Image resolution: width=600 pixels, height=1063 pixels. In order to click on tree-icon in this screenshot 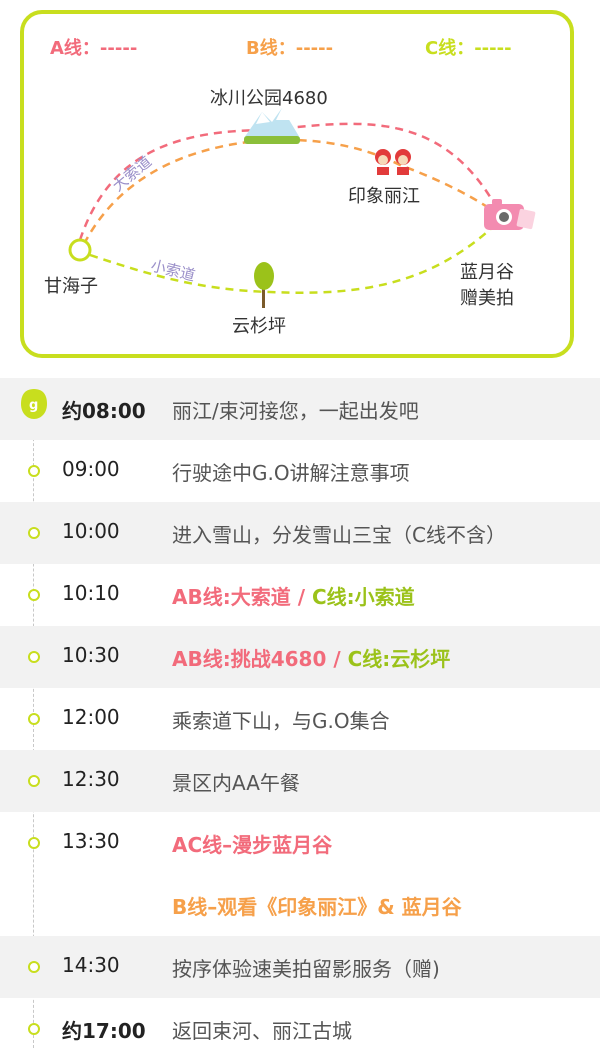, I will do `click(264, 285)`.